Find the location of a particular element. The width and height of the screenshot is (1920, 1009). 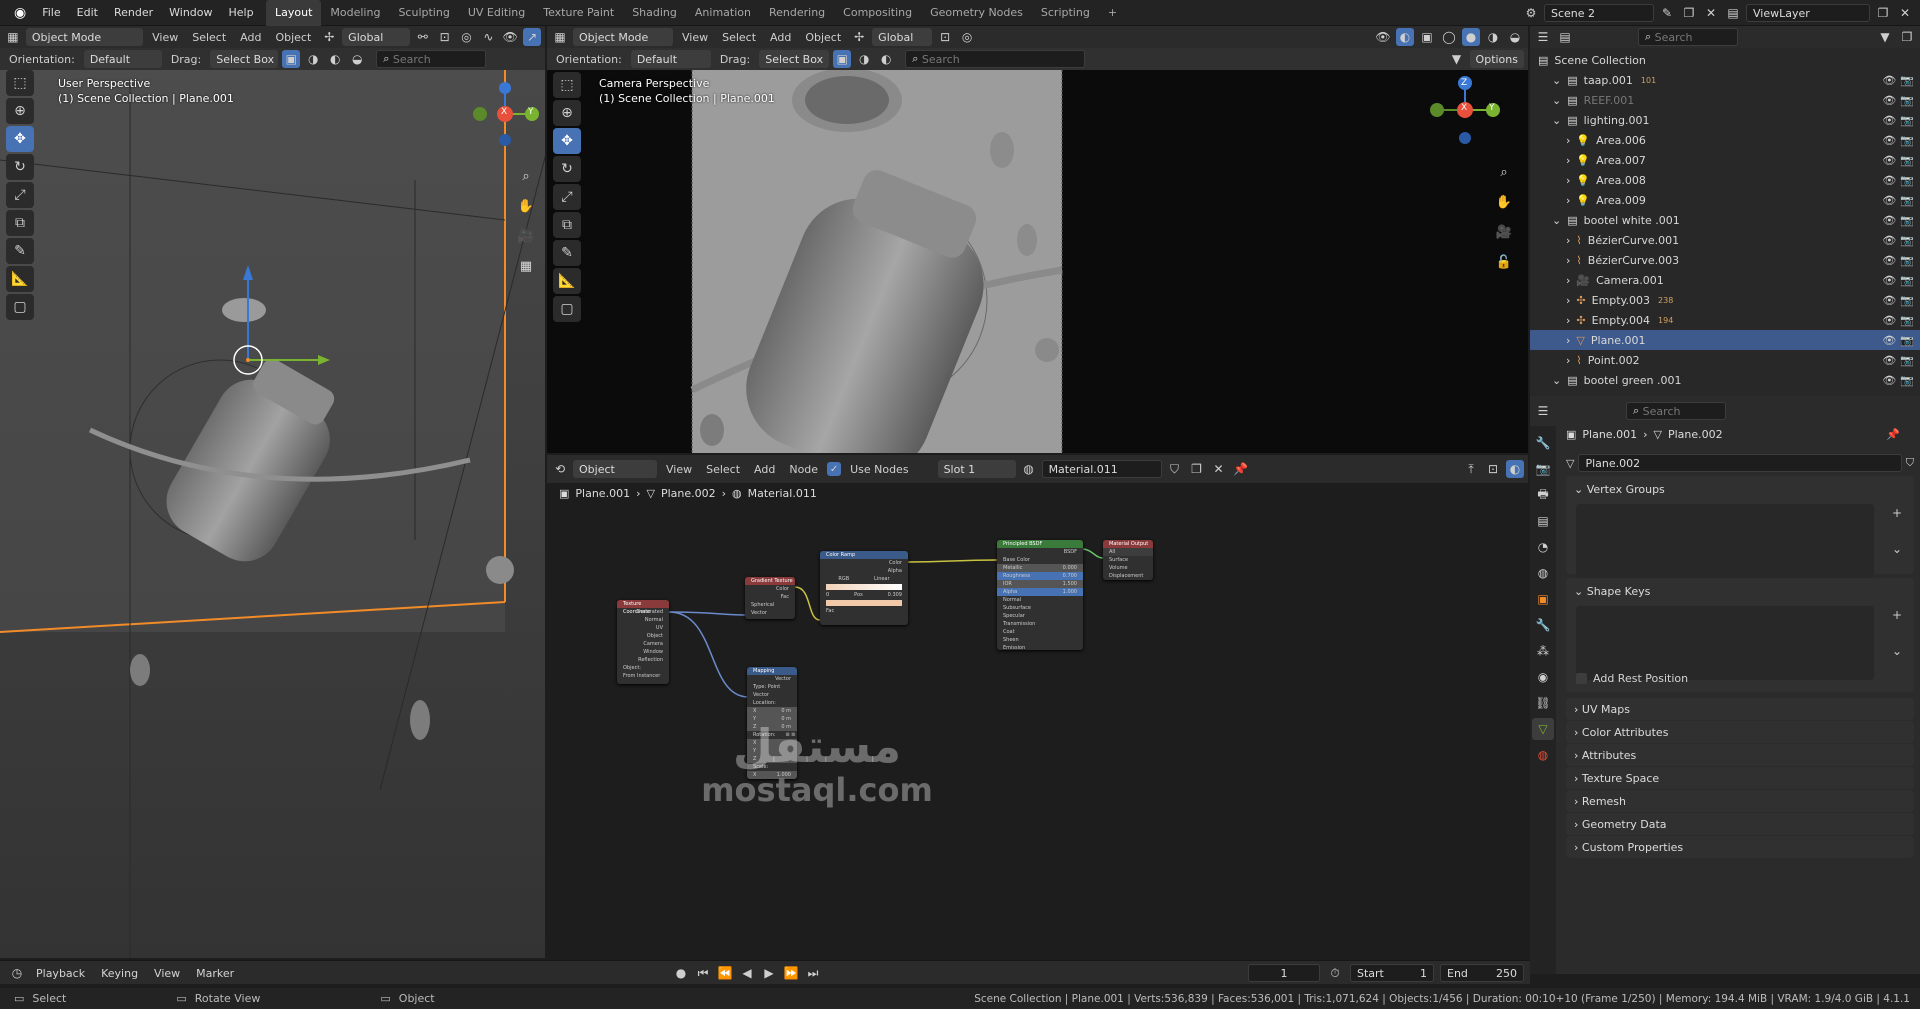

outliner-row-collection: ⌄ ▤ REEF.001 👁 📷 is located at coordinates (1725, 100).